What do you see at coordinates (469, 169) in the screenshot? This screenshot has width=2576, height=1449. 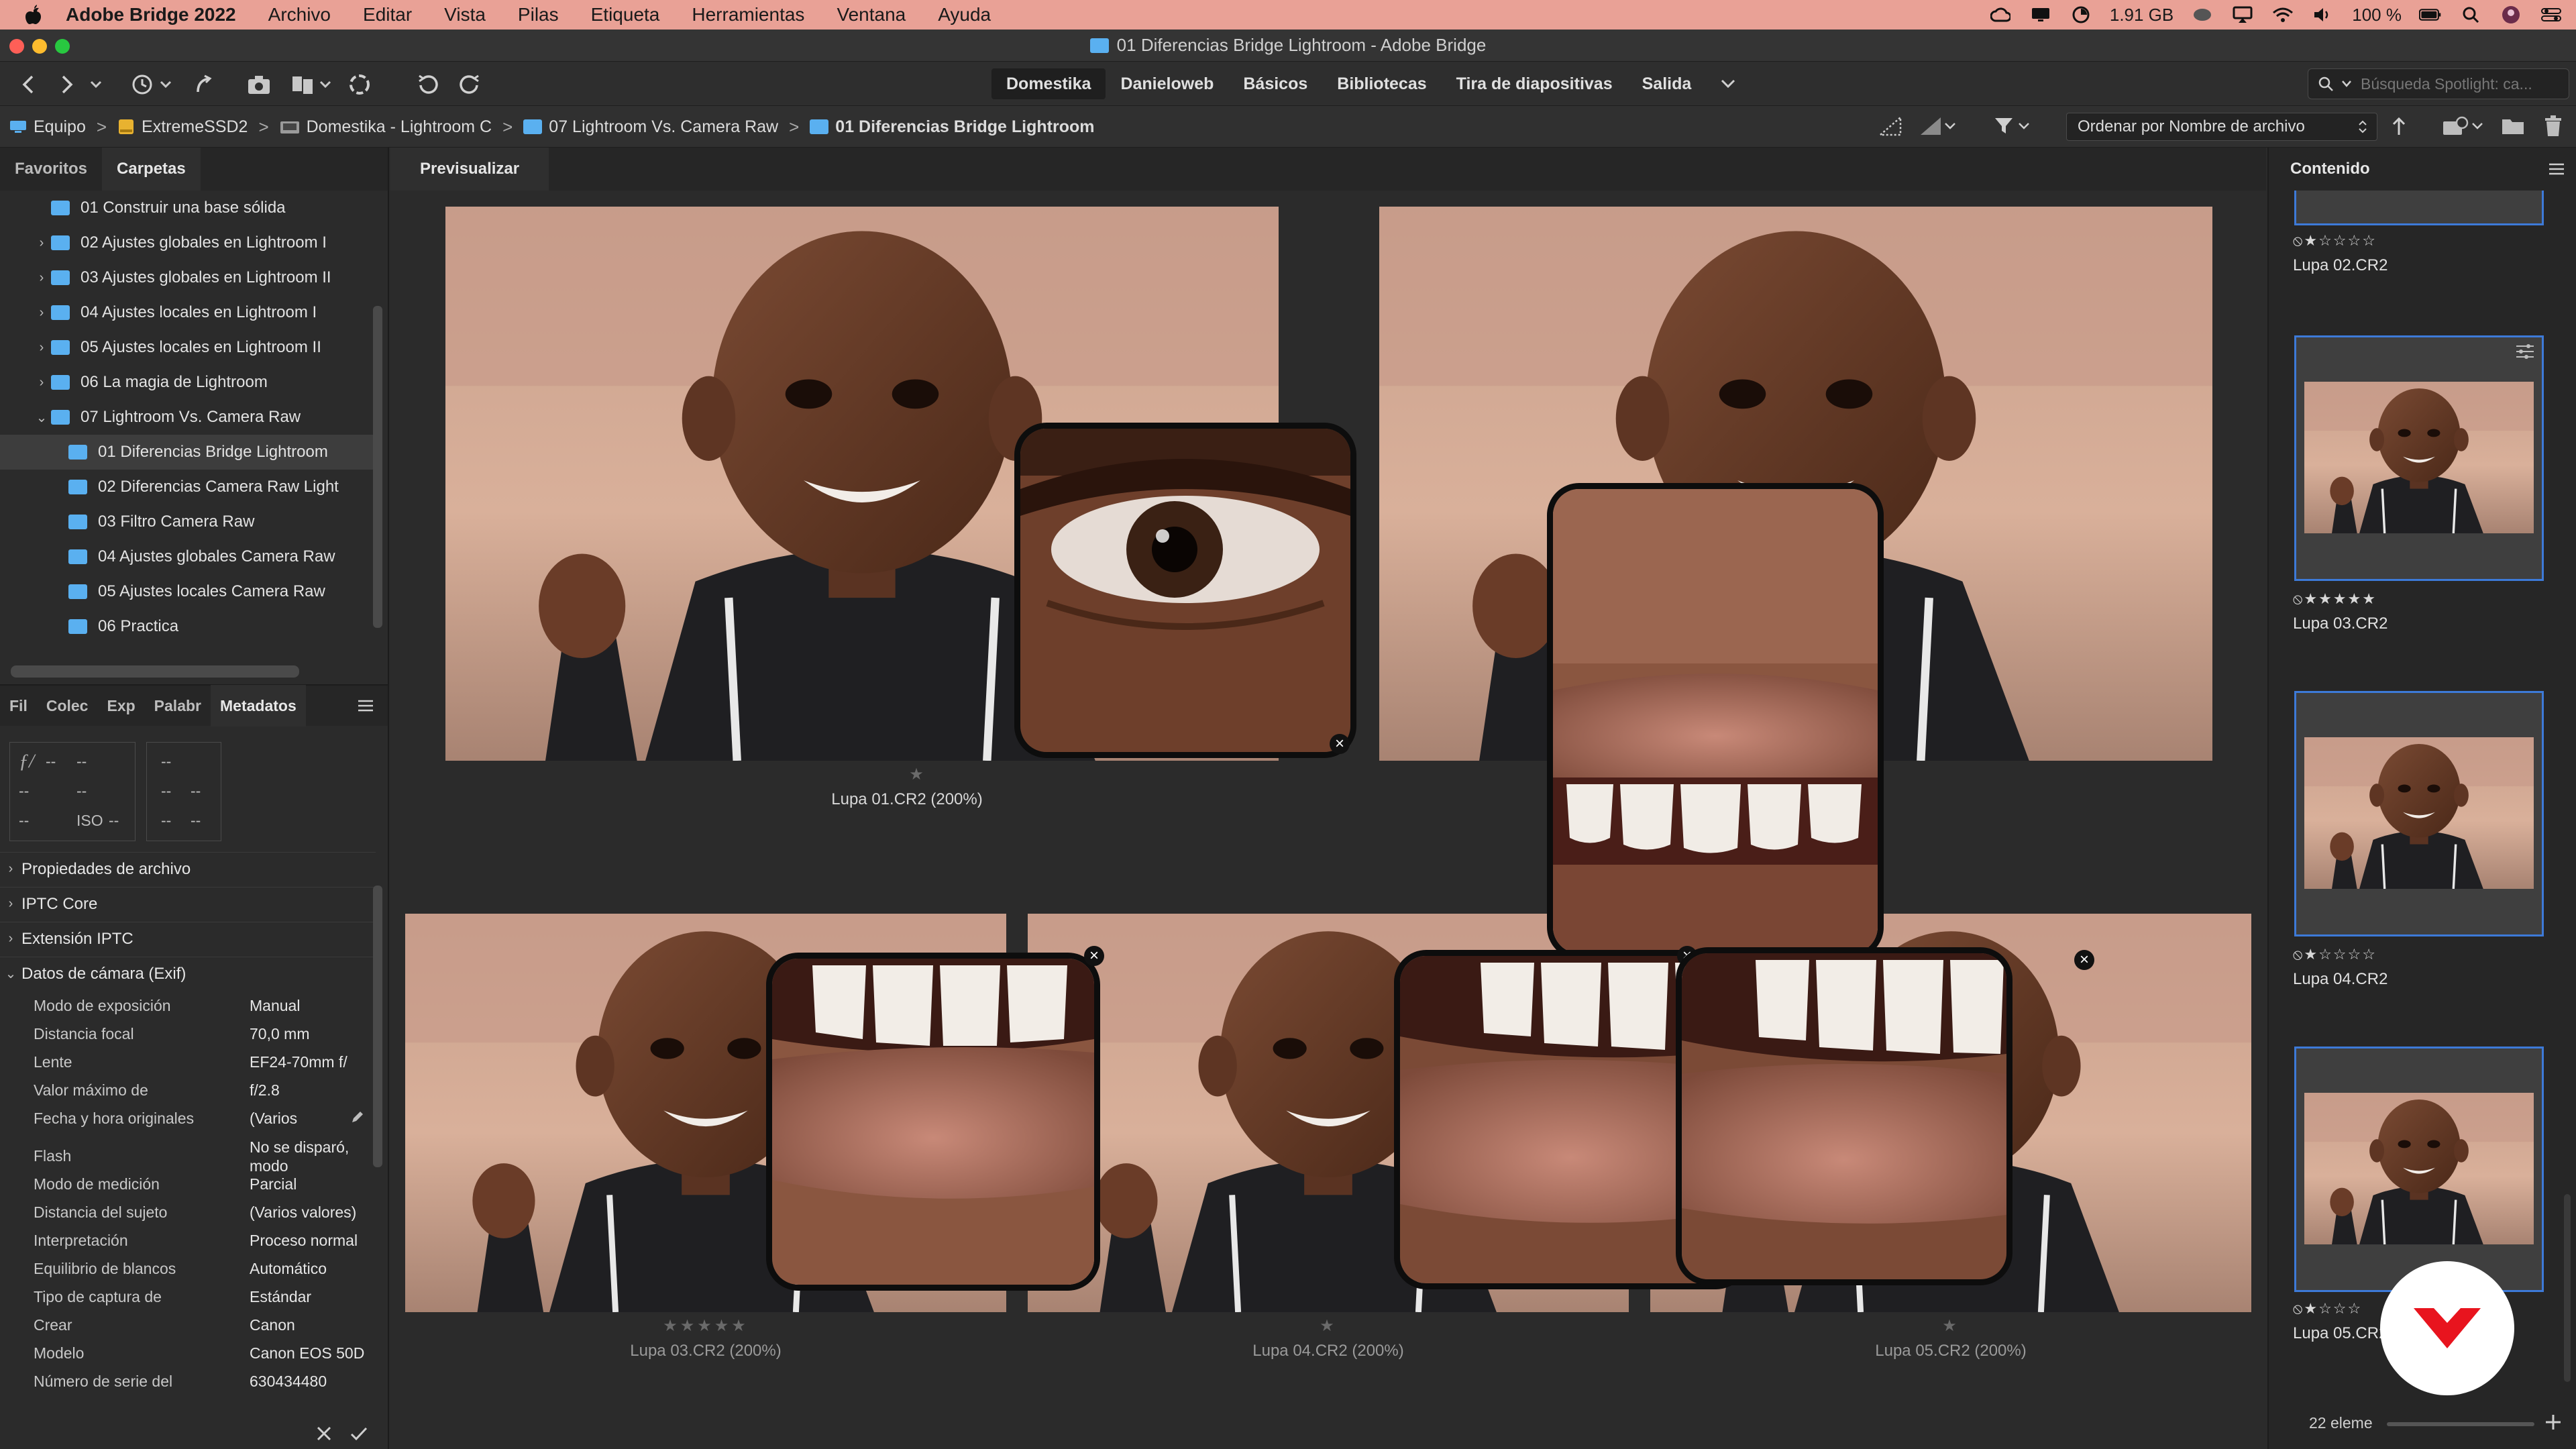 I see `tab-previsualizar: Previsualizar` at bounding box center [469, 169].